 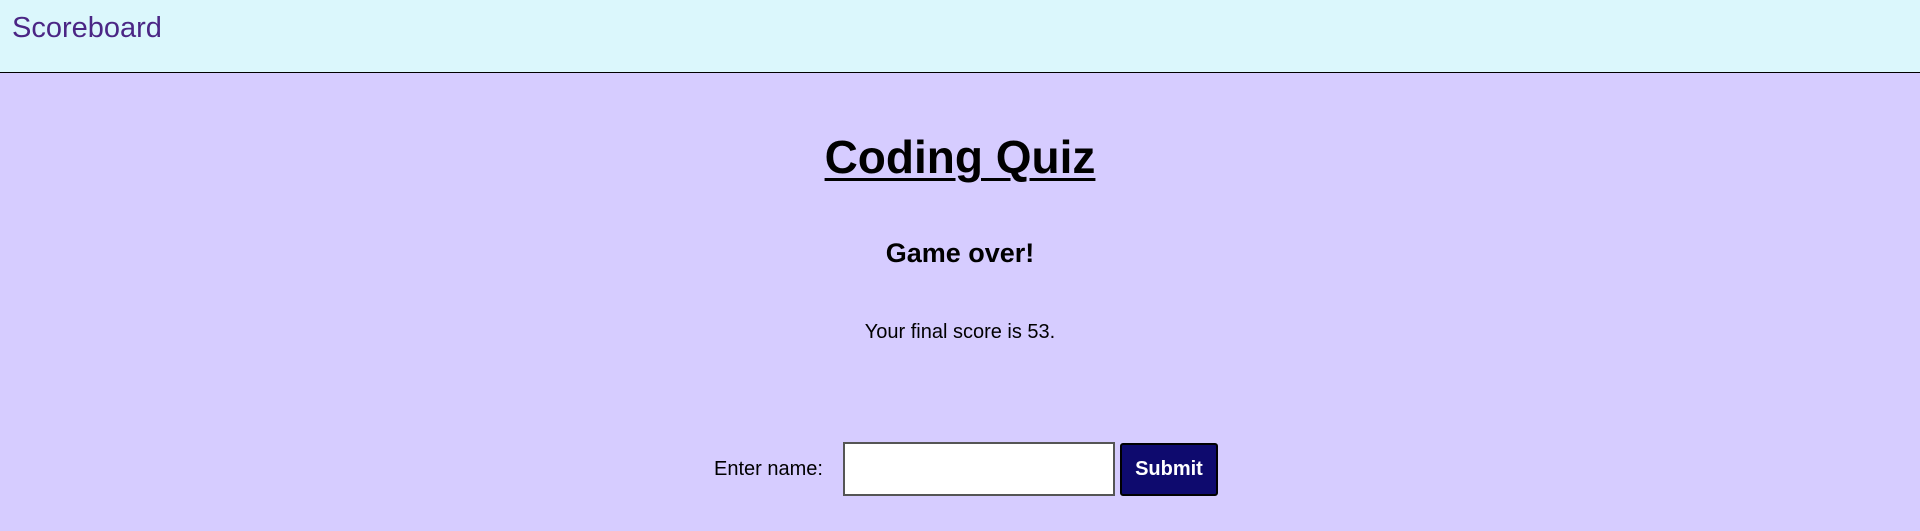 What do you see at coordinates (768, 468) in the screenshot?
I see `name-label: Enter name:` at bounding box center [768, 468].